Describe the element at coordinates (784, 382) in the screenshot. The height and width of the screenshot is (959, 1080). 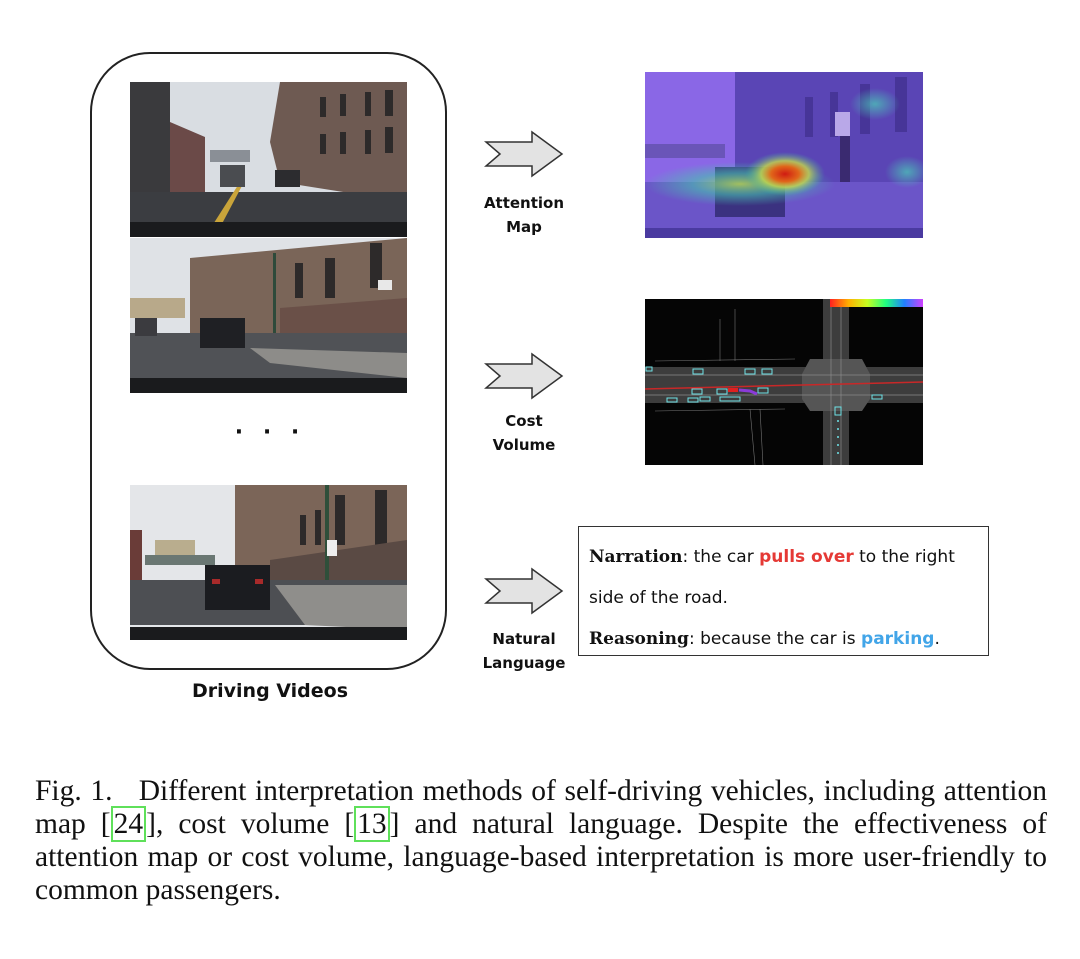
I see `cost-volume-image` at that location.